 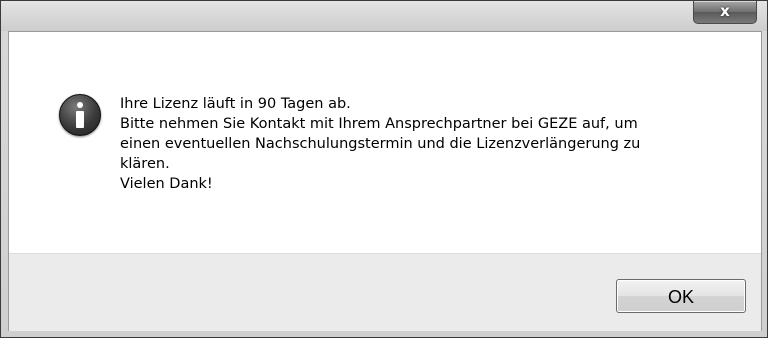 What do you see at coordinates (166, 184) in the screenshot?
I see `message-line: Vielen Dank!` at bounding box center [166, 184].